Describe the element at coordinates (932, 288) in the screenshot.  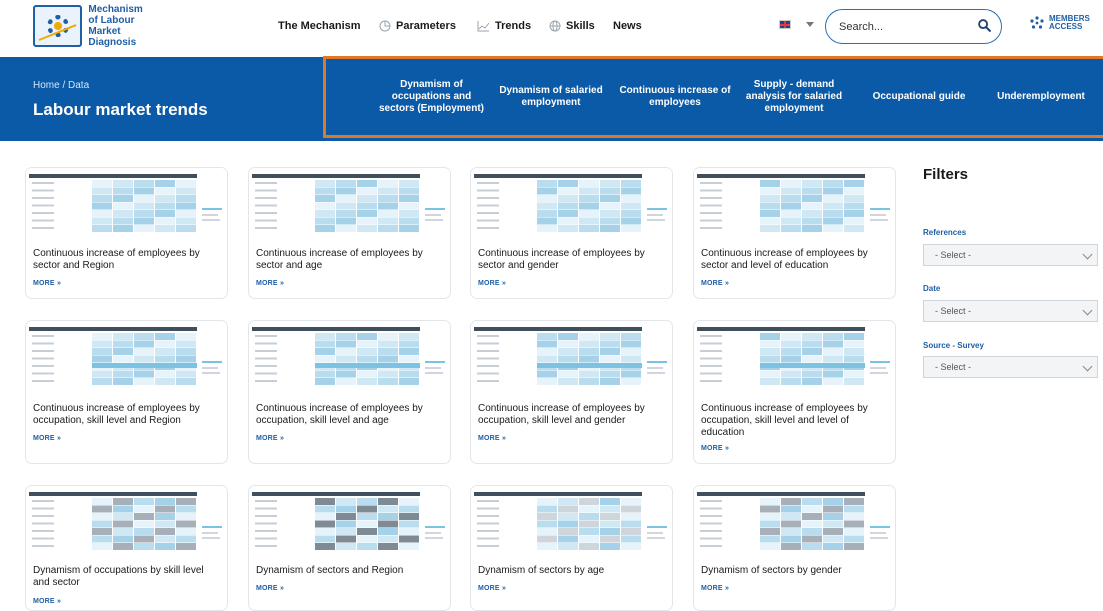
I see `filter-label-date: Date` at that location.